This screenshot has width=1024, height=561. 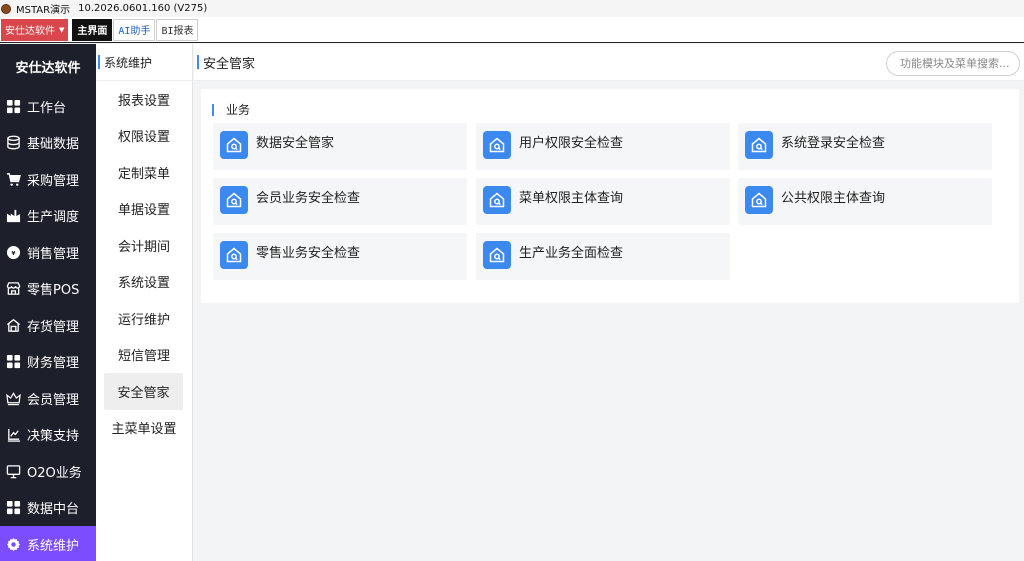 I want to click on nav-item-label: 采购管理, so click(x=53, y=181).